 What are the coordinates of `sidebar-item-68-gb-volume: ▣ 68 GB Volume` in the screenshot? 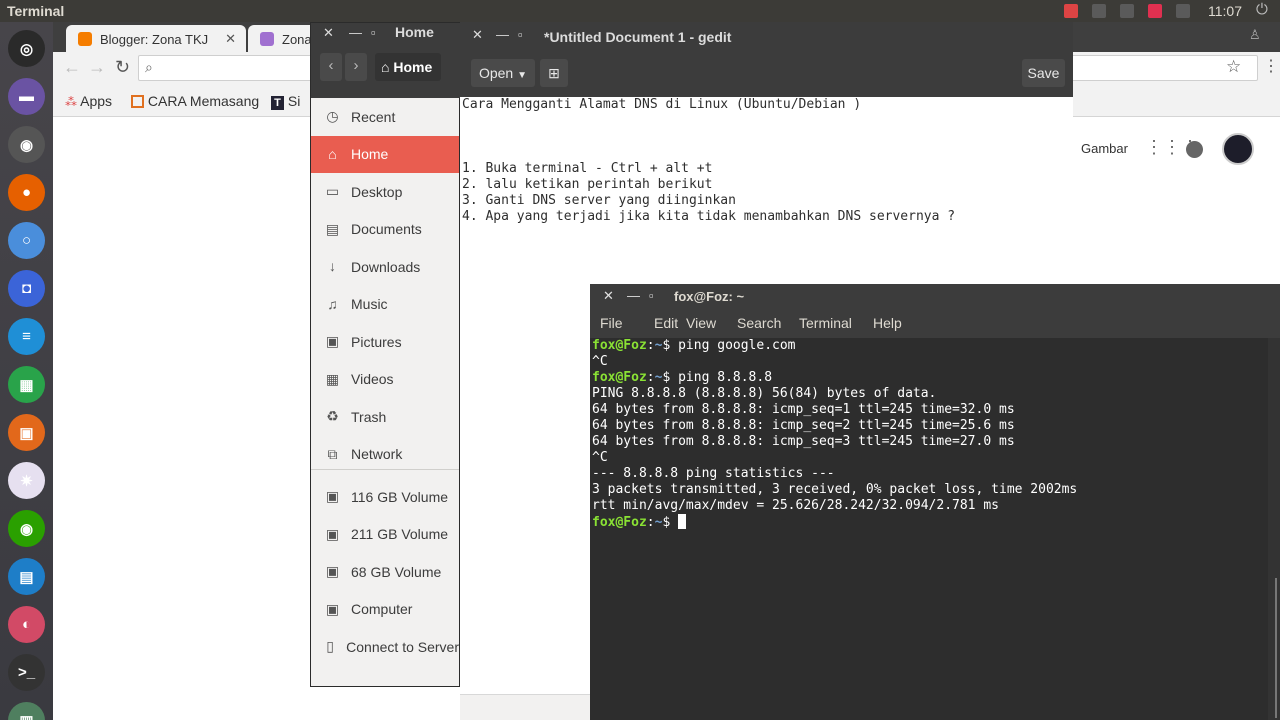 It's located at (385, 571).